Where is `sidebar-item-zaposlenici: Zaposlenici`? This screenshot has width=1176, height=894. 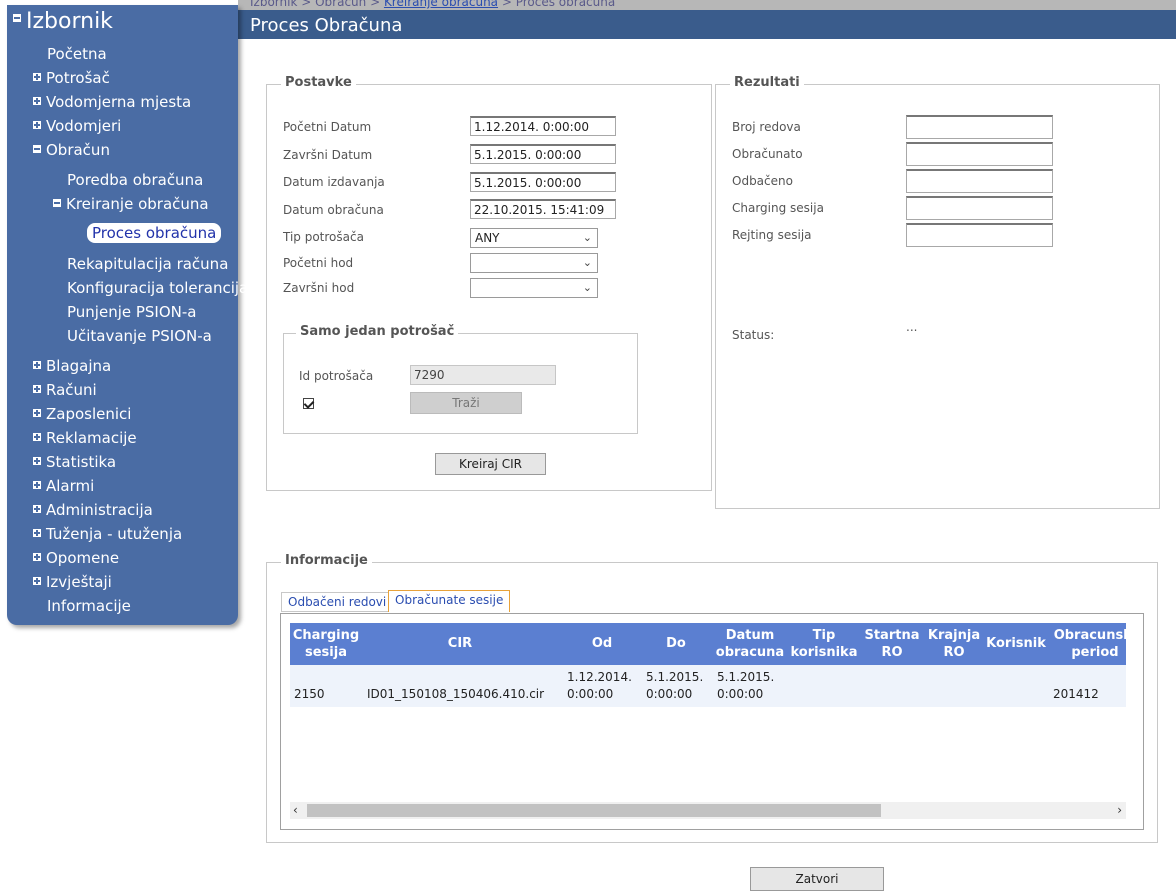
sidebar-item-zaposlenici: Zaposlenici is located at coordinates (82, 414).